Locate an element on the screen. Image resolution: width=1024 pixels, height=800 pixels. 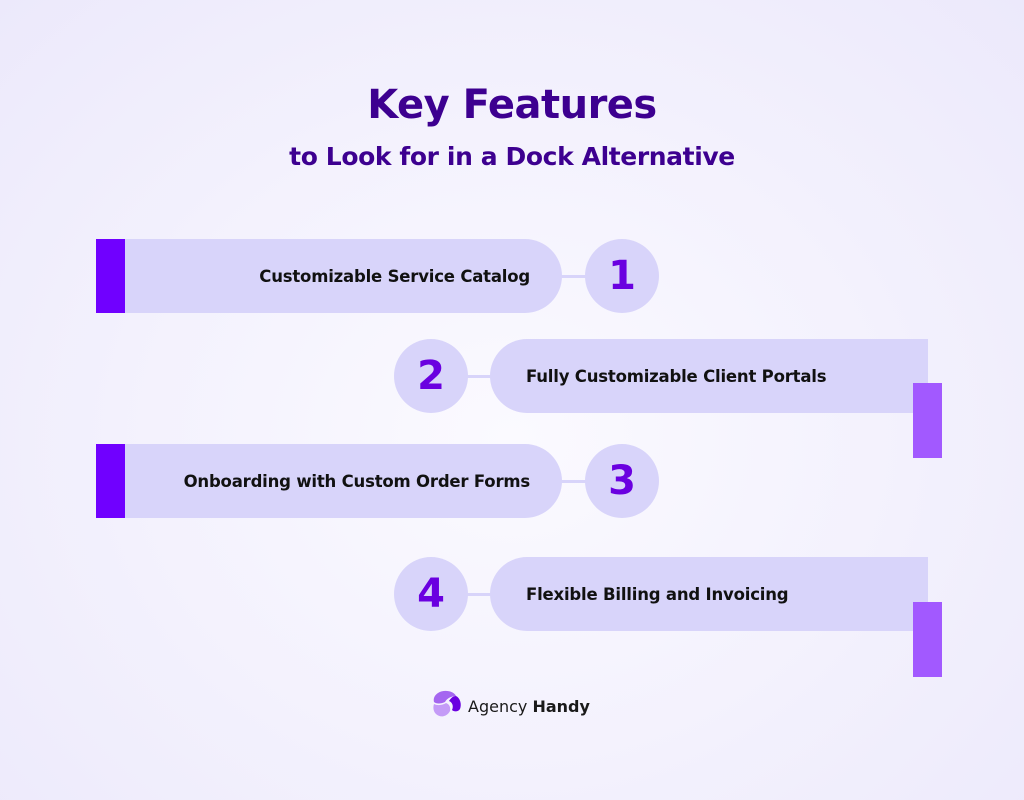
brand-name-regular: Agency is located at coordinates (498, 706).